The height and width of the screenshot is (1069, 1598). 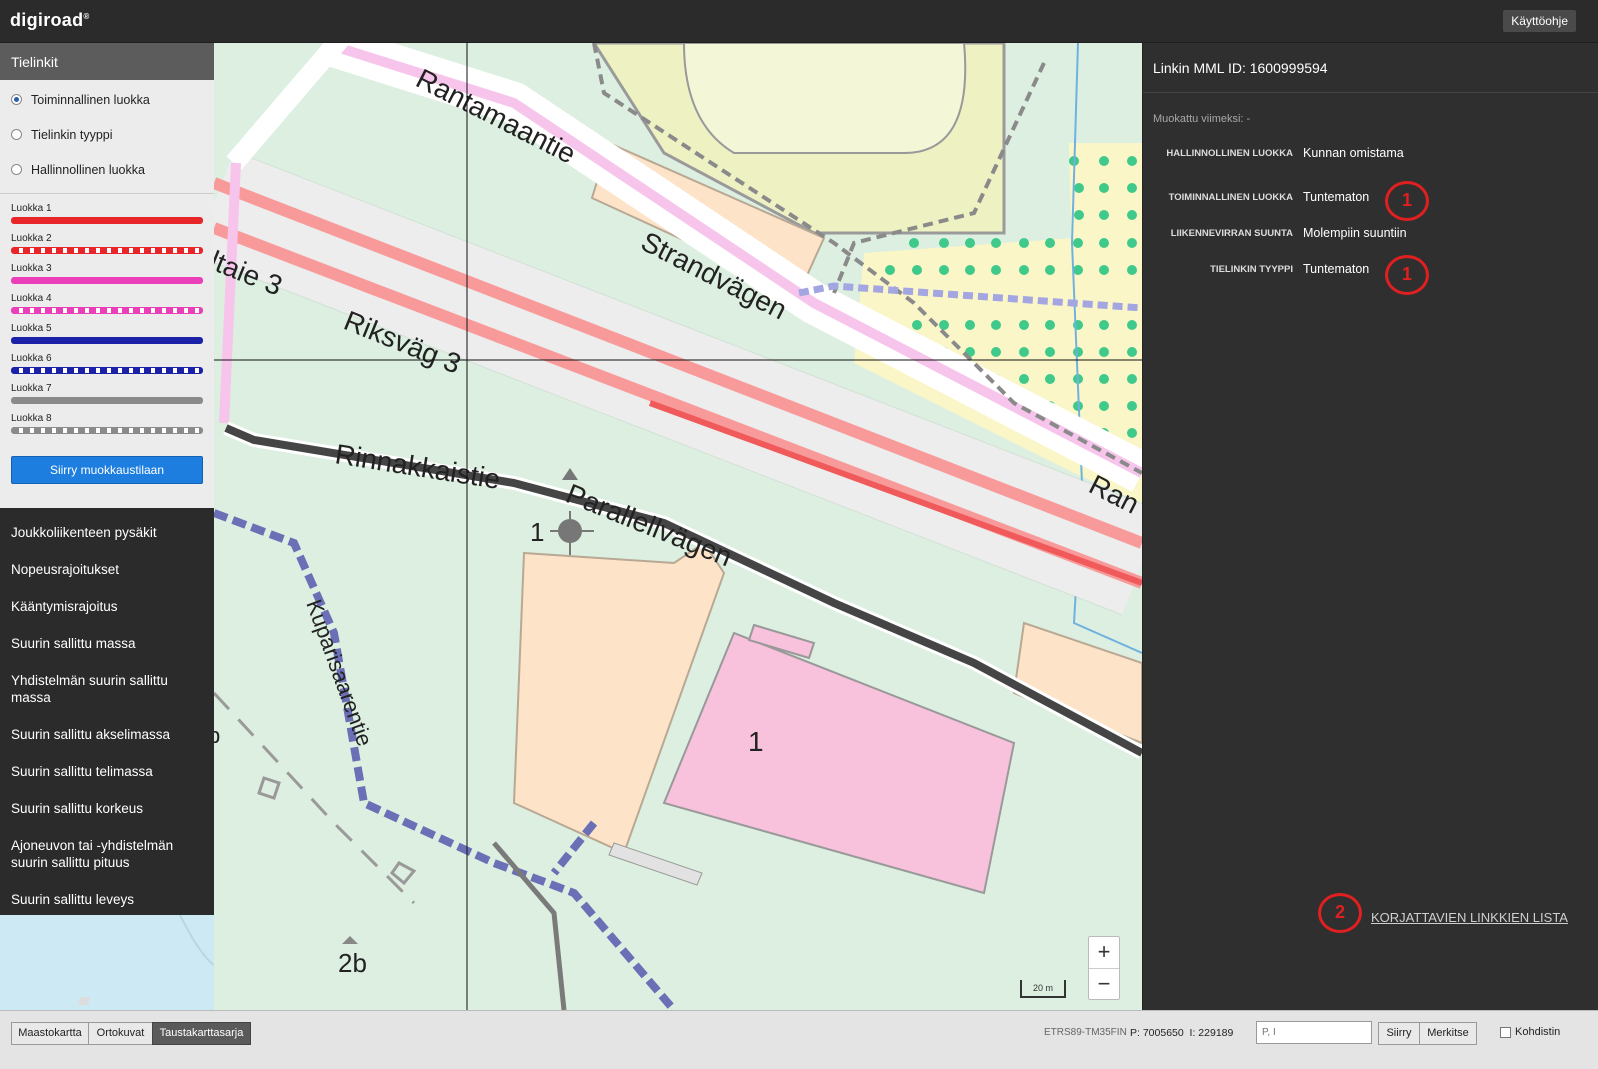 I want to click on legend-item: Luokka 6, so click(x=107, y=367).